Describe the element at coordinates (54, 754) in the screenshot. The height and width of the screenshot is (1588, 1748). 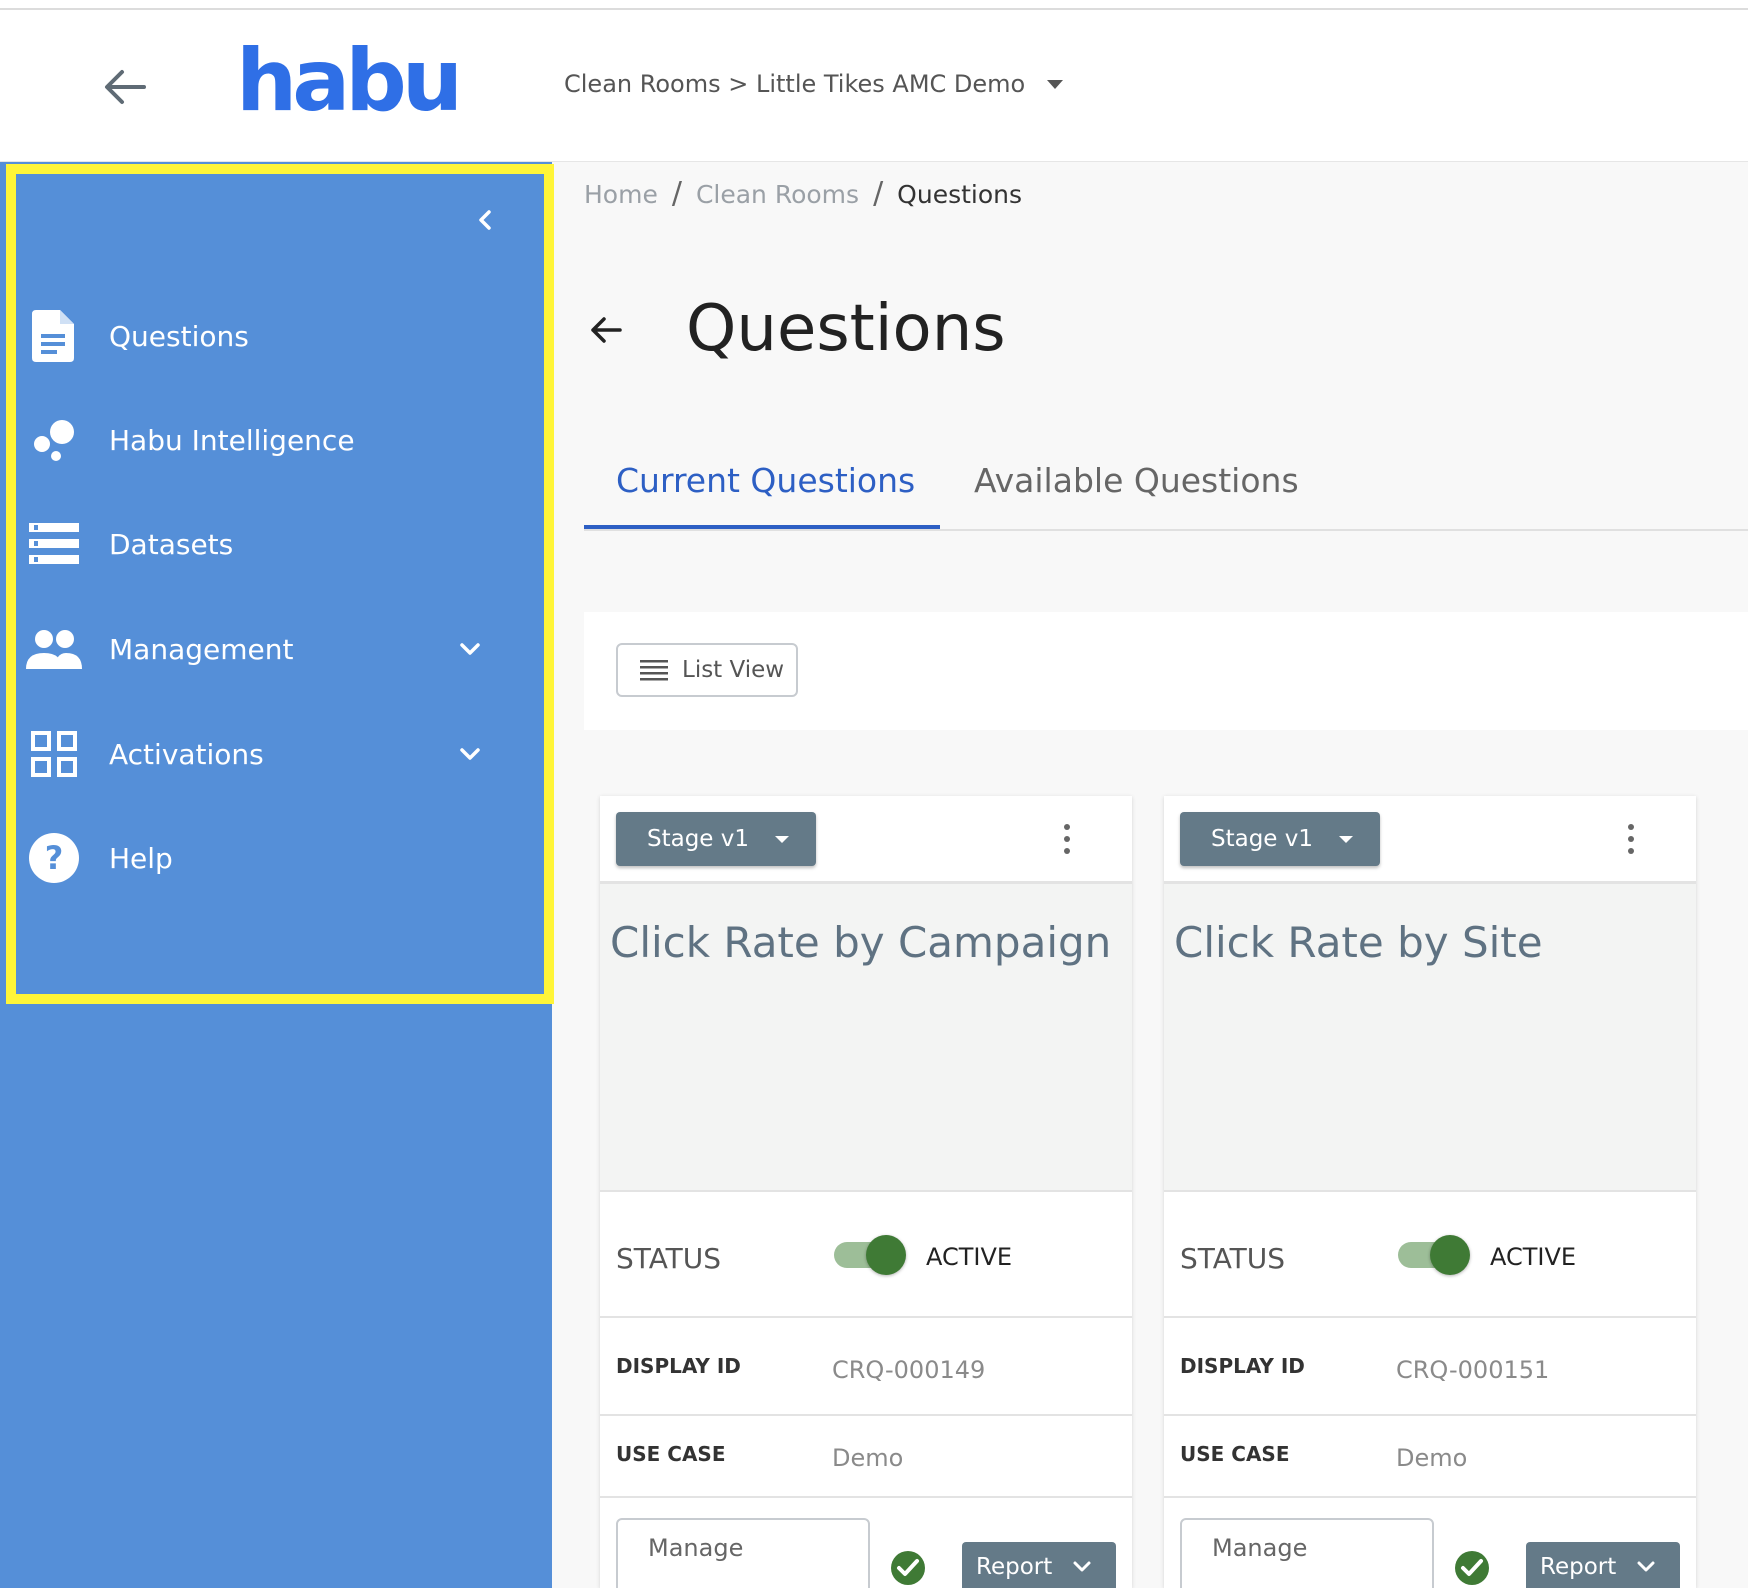
I see `grid-icon` at that location.